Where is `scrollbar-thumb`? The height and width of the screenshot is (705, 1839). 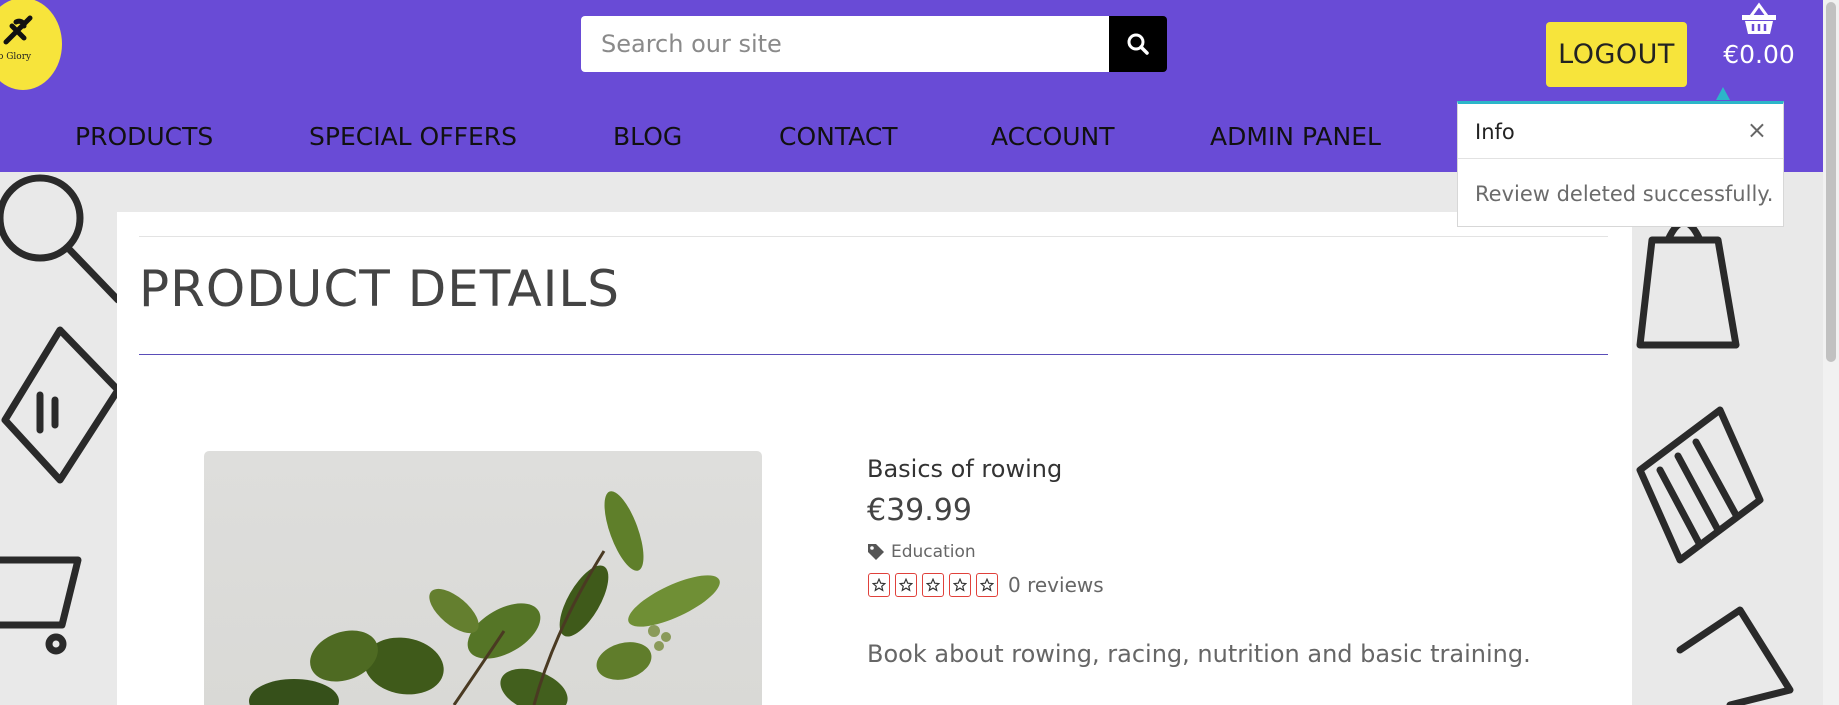
scrollbar-thumb is located at coordinates (1831, 182).